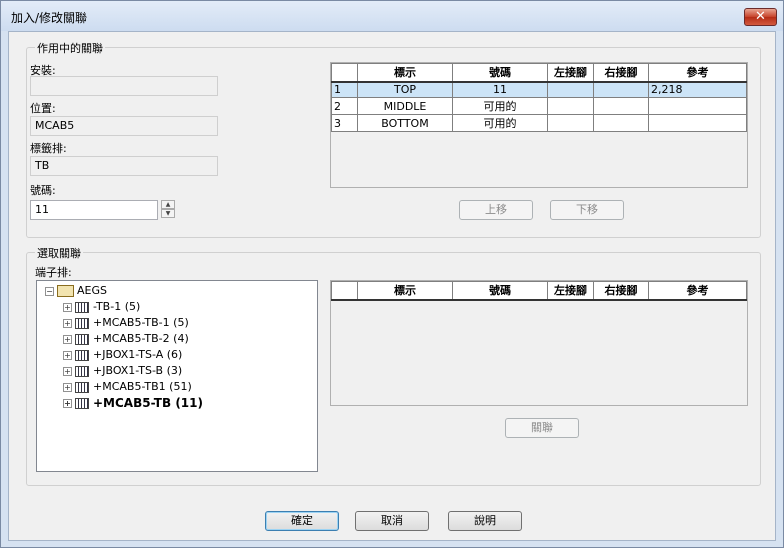 The width and height of the screenshot is (784, 548). Describe the element at coordinates (124, 126) in the screenshot. I see `location-field: MCAB5` at that location.